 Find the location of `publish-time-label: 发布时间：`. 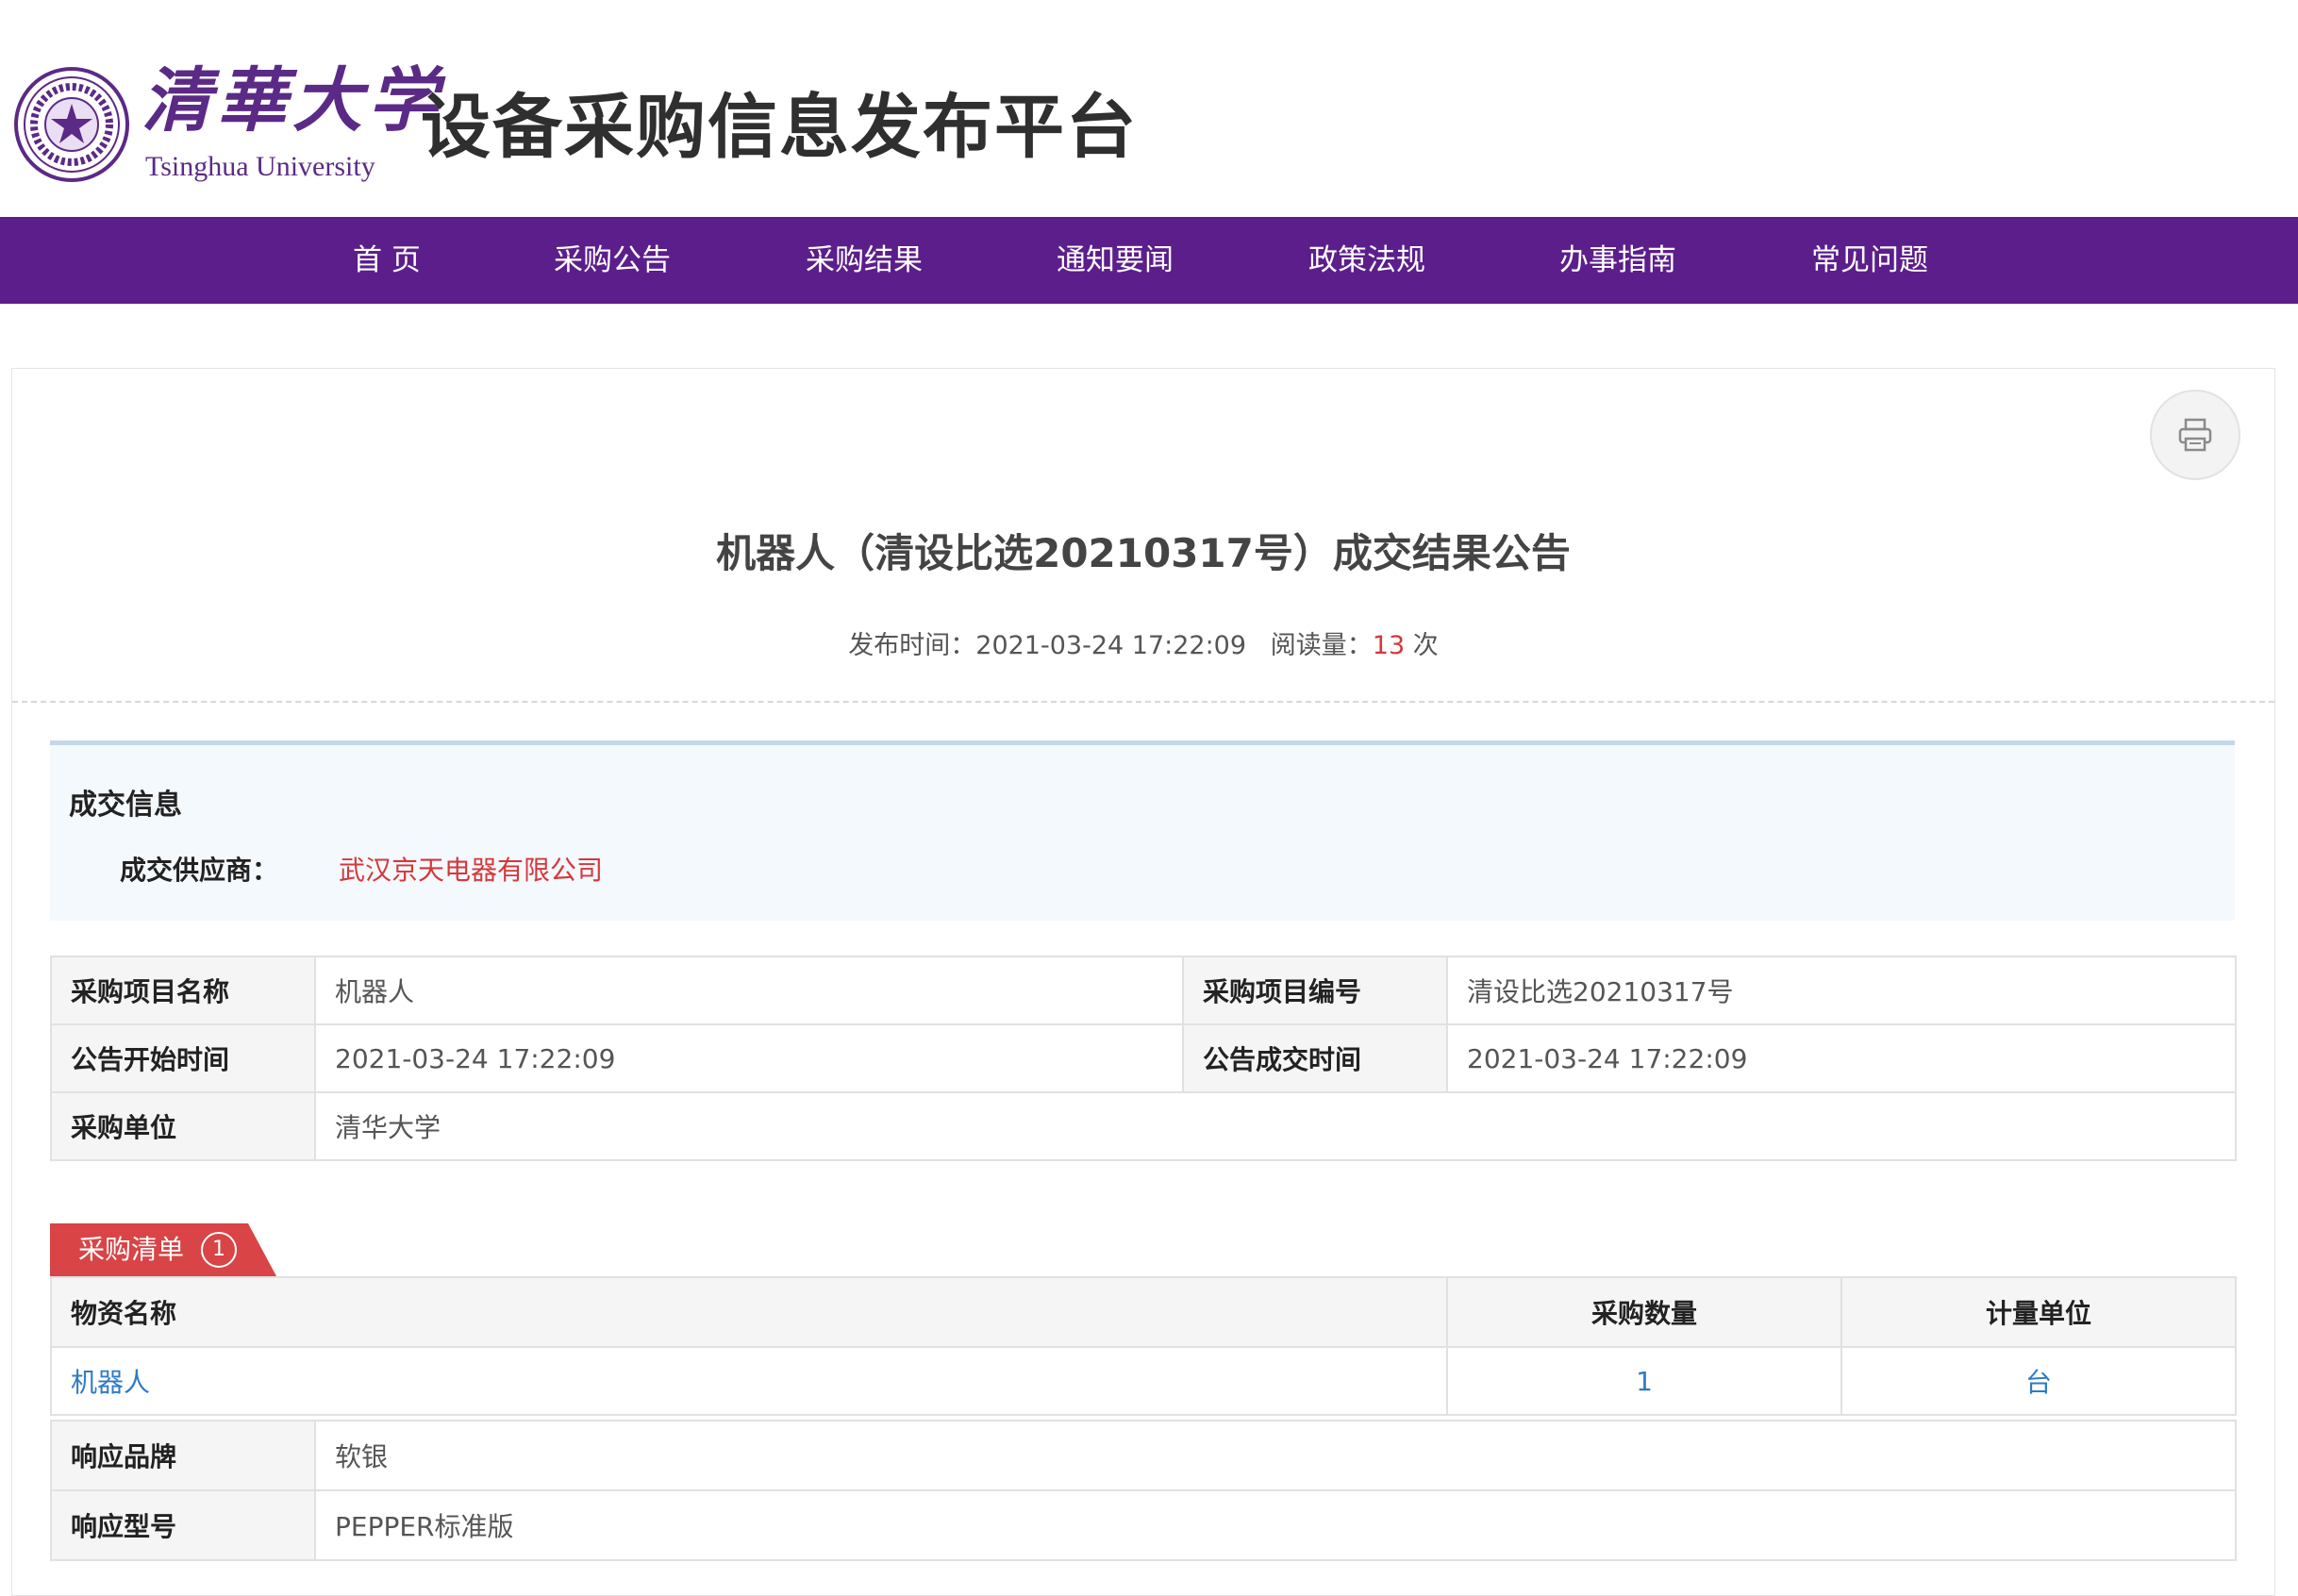

publish-time-label: 发布时间： is located at coordinates (912, 645).